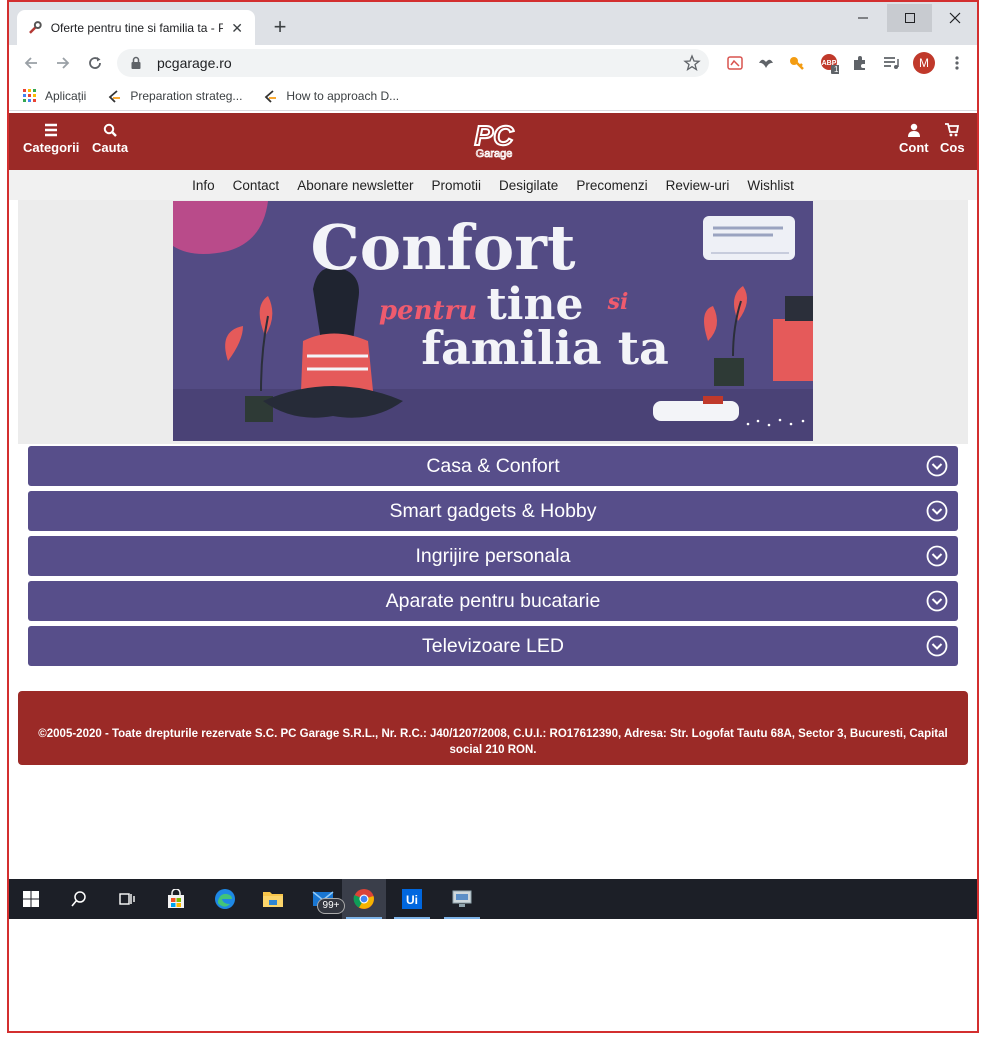 This screenshot has width=986, height=1040. I want to click on account-button: Cont, so click(914, 139).